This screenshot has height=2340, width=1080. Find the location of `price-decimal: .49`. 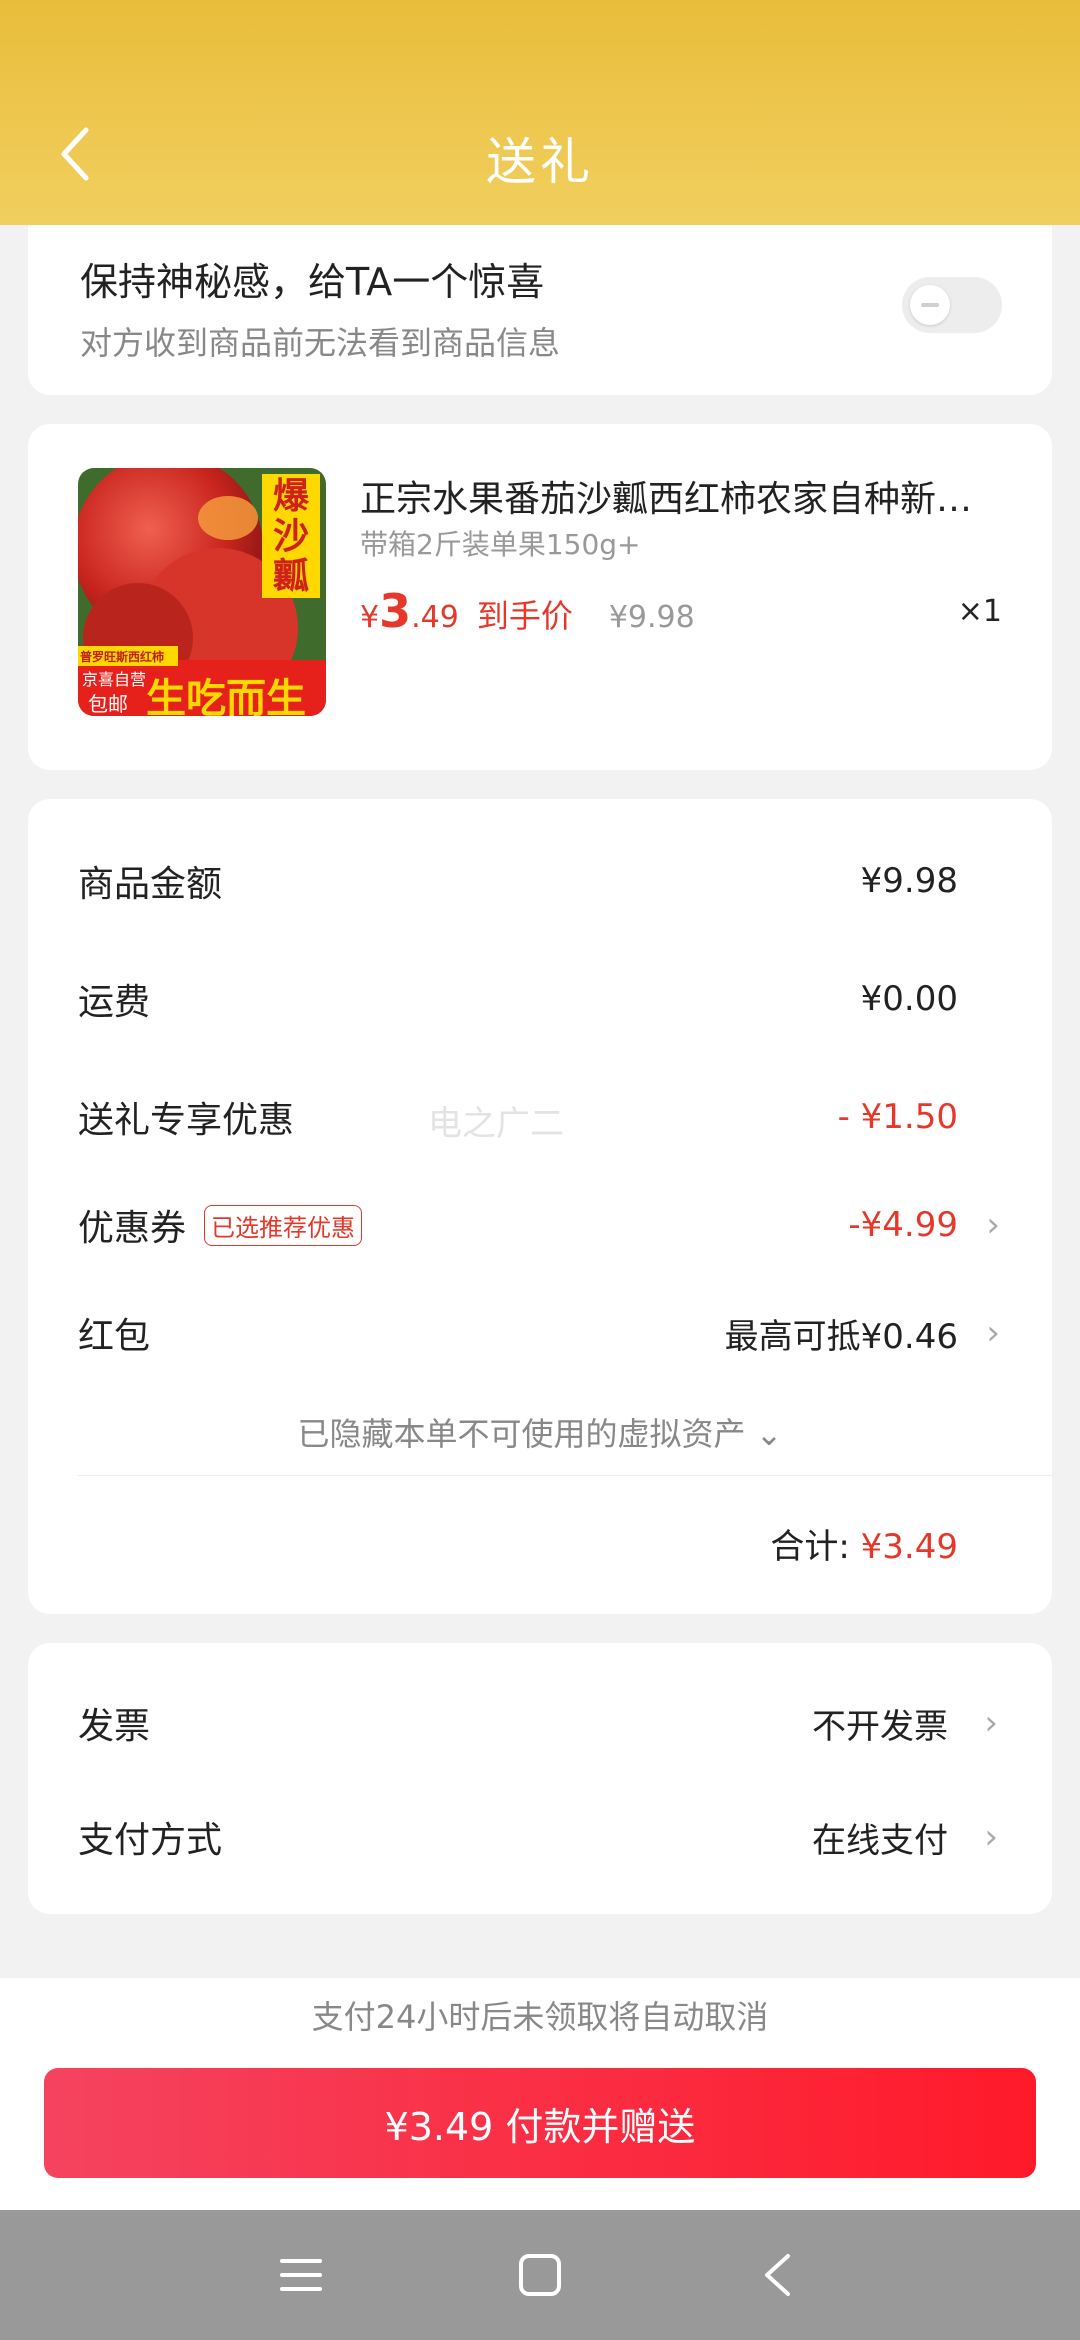

price-decimal: .49 is located at coordinates (435, 617).